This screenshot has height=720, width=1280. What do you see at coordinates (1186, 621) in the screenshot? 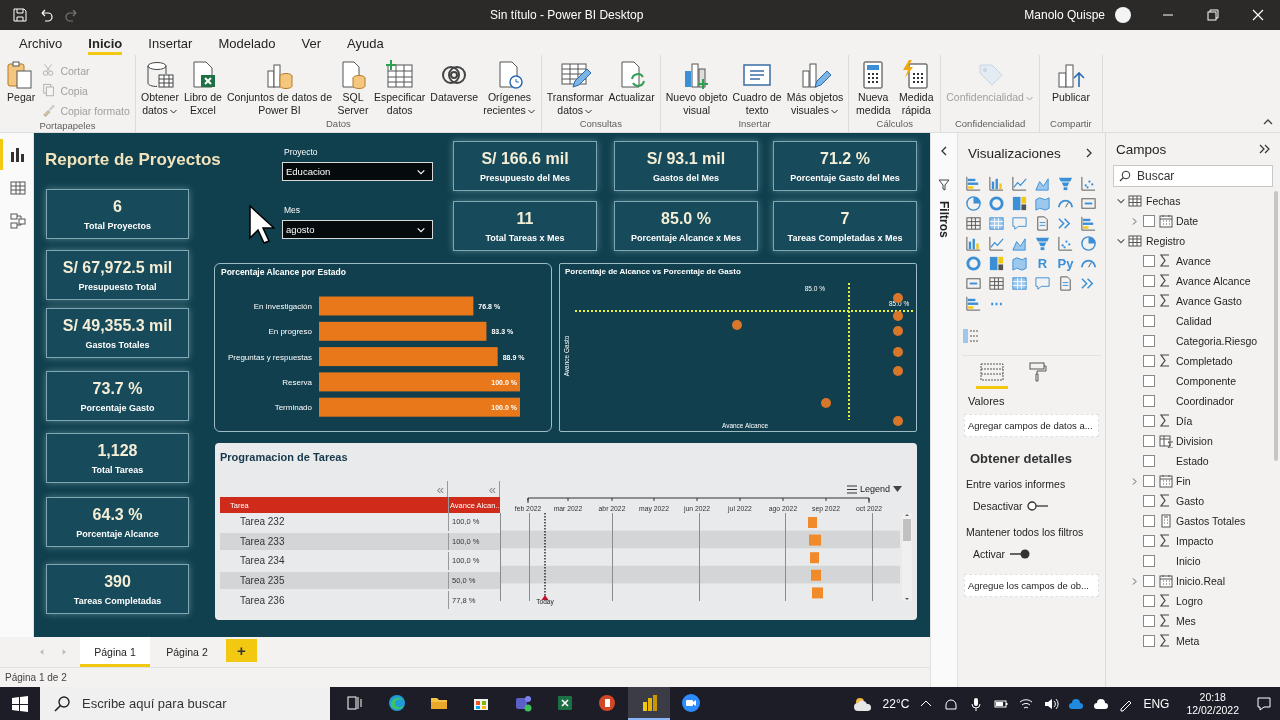
I see `field-name: Mes` at bounding box center [1186, 621].